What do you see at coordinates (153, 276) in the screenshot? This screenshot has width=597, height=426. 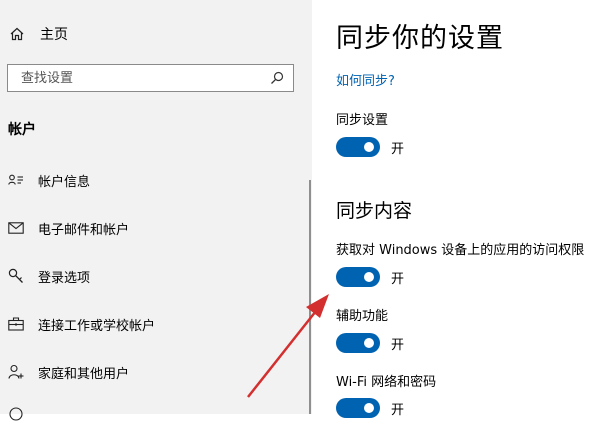 I see `sidebar-item-sign-in-options: 登录选项` at bounding box center [153, 276].